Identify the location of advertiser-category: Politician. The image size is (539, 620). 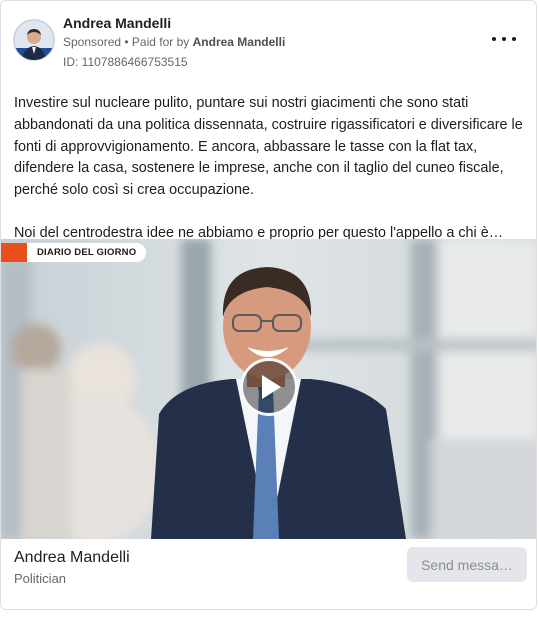
(40, 578).